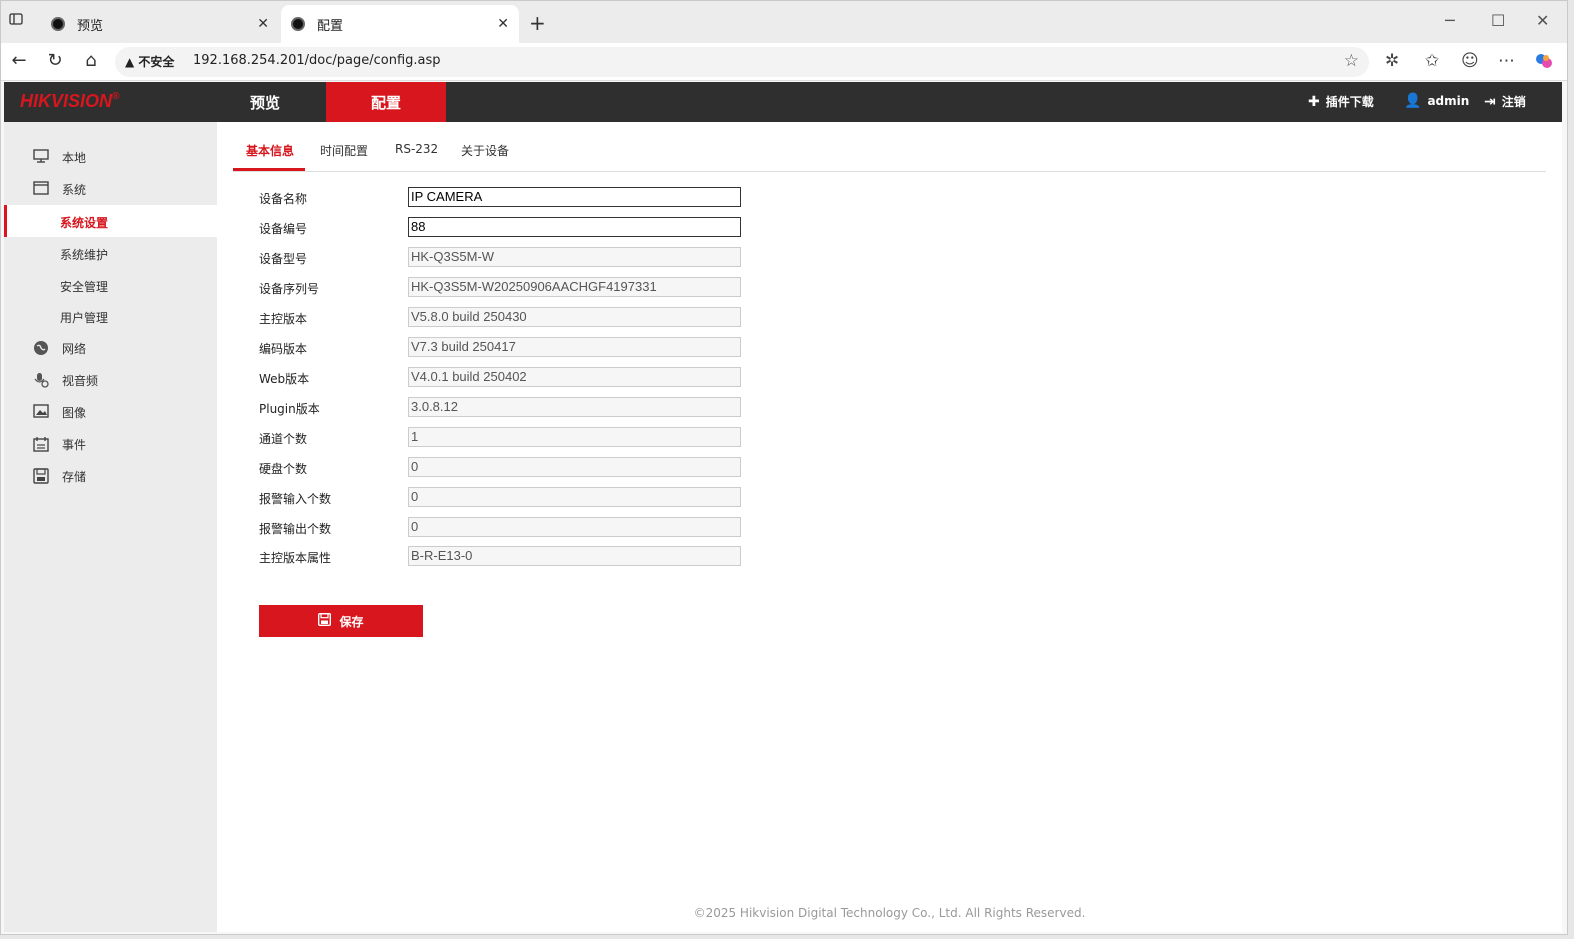  What do you see at coordinates (889, 147) in the screenshot?
I see `config-subtabs: 基本信息 时间配置 RS-232 关于设备` at bounding box center [889, 147].